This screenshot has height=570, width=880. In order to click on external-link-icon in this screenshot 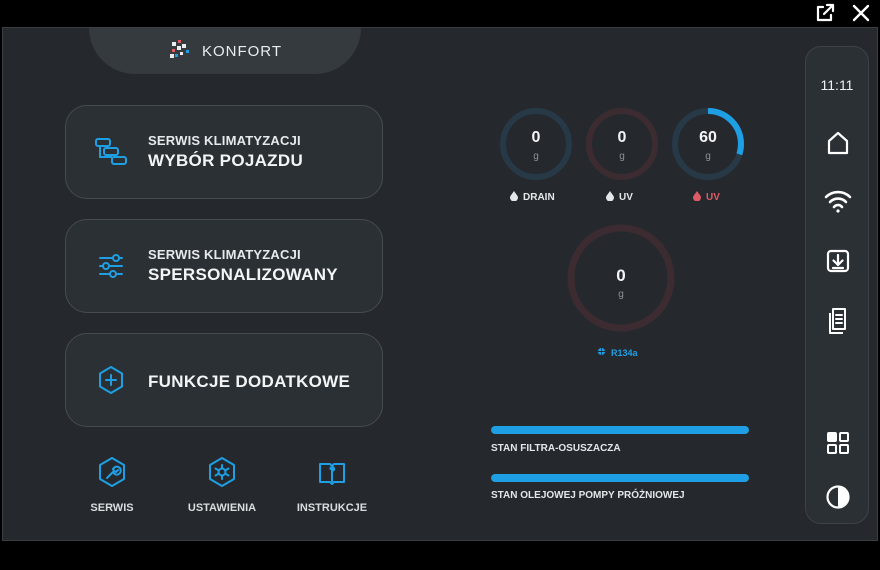, I will do `click(825, 13)`.